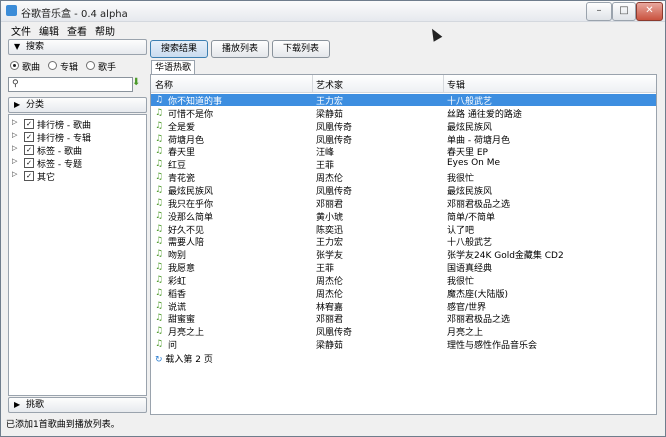 The height and width of the screenshot is (437, 666). Describe the element at coordinates (330, 217) in the screenshot. I see `cell-artist: 黄小琥` at that location.